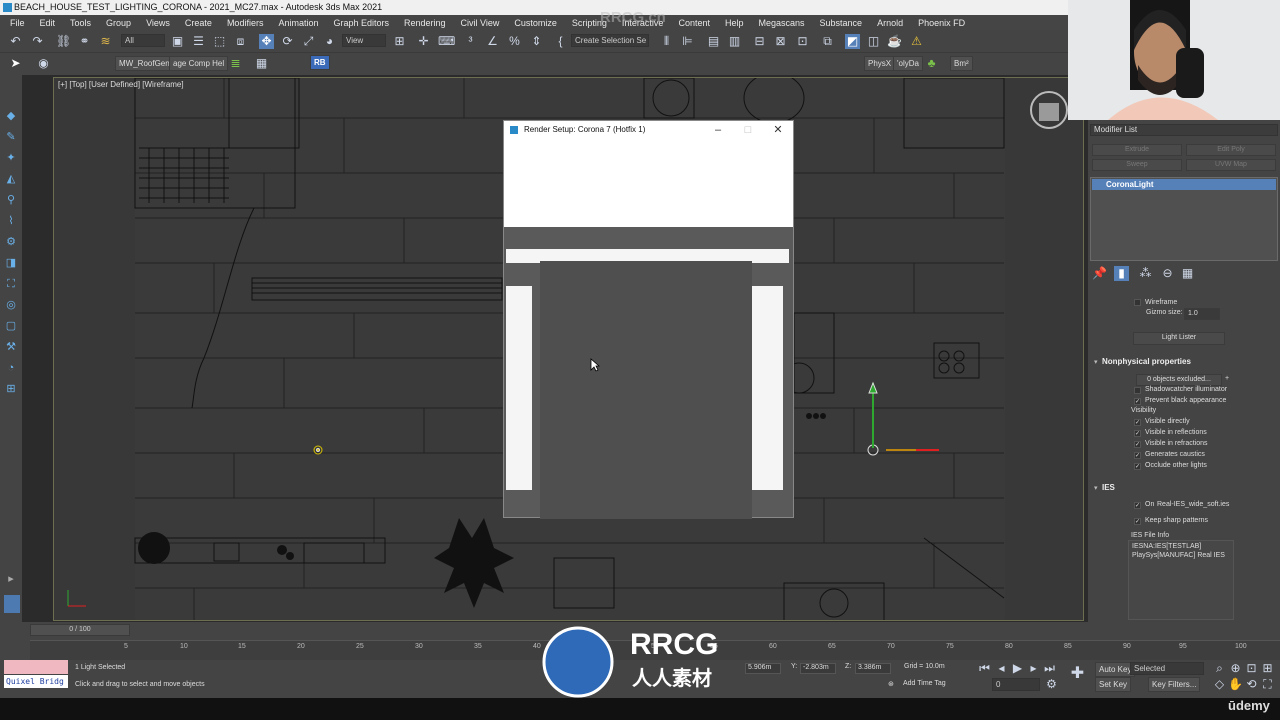 Image resolution: width=1280 pixels, height=720 pixels. What do you see at coordinates (261, 63) in the screenshot?
I see `scene-explorer-icon: ▦` at bounding box center [261, 63].